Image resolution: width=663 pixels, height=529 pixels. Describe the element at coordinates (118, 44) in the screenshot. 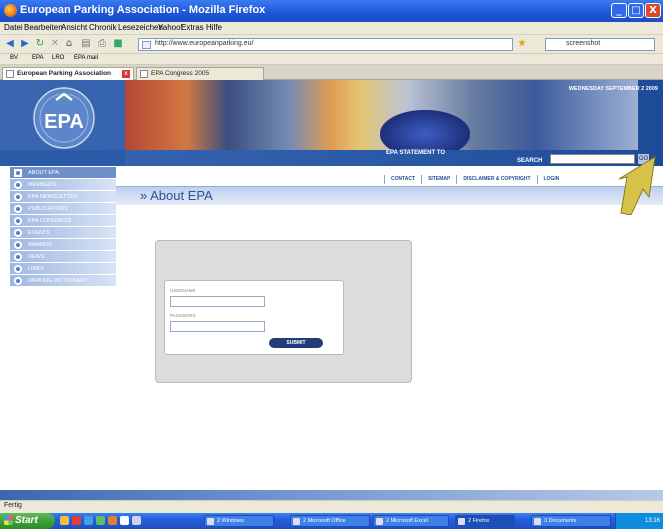

I see `bookmark-icon: ■` at that location.